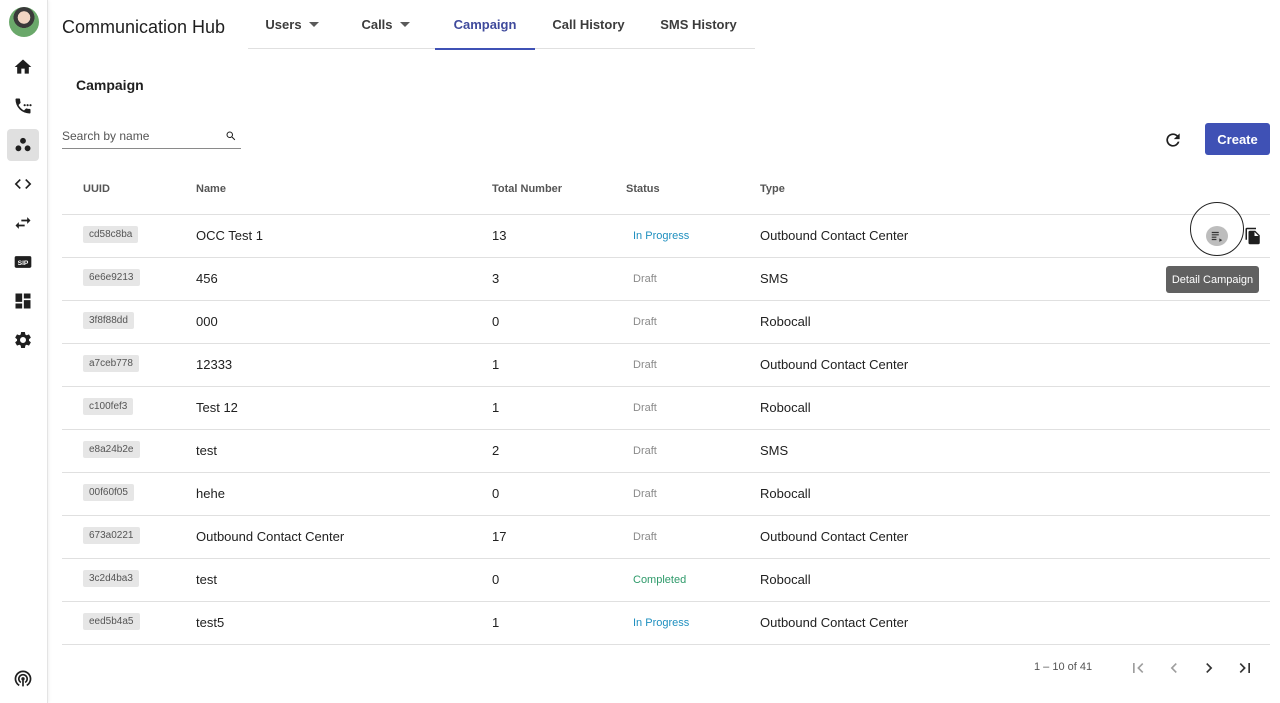  Describe the element at coordinates (385, 24) in the screenshot. I see `tab-calls: Calls` at that location.